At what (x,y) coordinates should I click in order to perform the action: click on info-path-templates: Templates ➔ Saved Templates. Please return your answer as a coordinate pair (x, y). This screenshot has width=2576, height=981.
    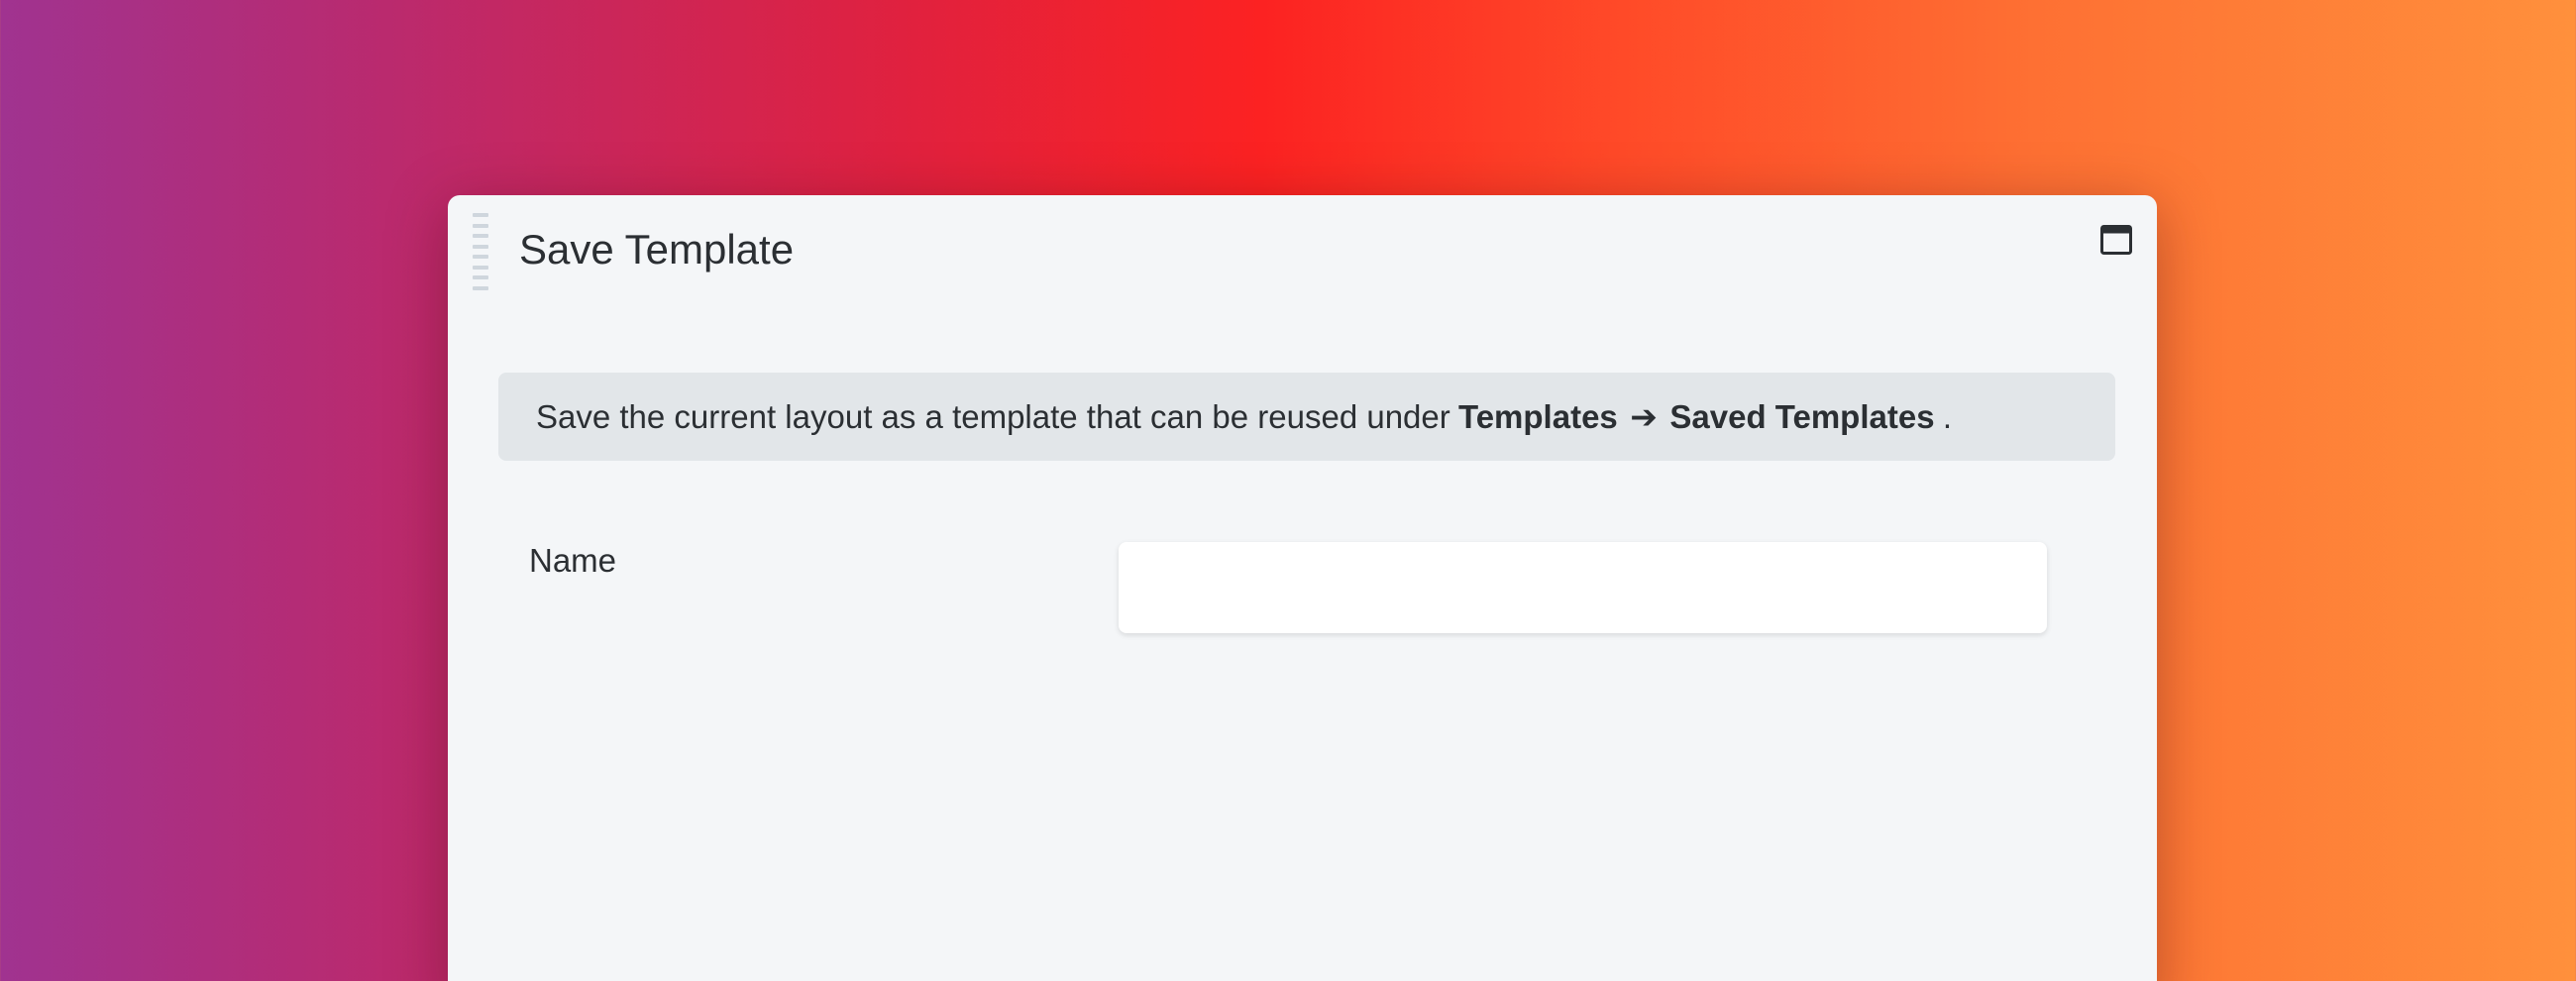
    Looking at the image, I should click on (1696, 416).